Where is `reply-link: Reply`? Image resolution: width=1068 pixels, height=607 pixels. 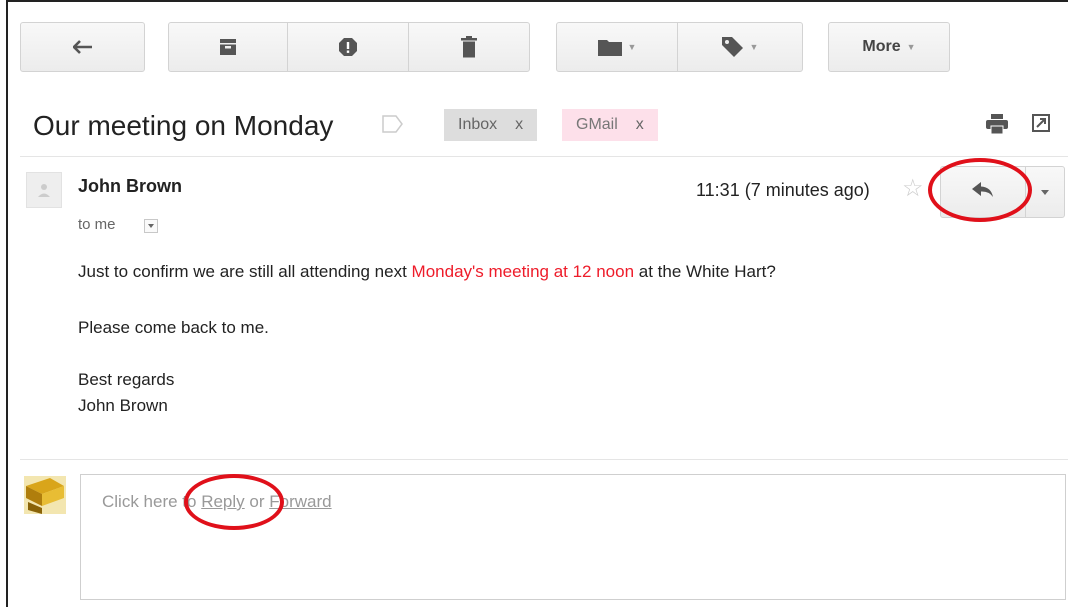
reply-link: Reply is located at coordinates (222, 501).